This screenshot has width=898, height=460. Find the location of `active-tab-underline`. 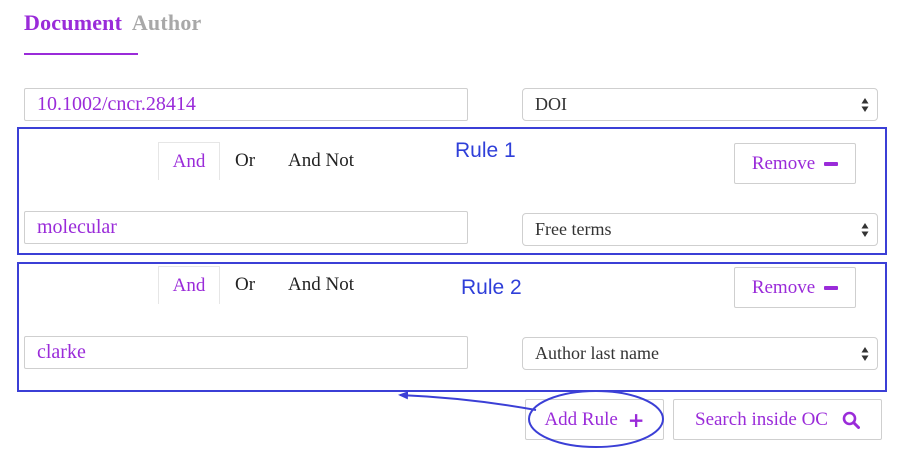

active-tab-underline is located at coordinates (81, 54).